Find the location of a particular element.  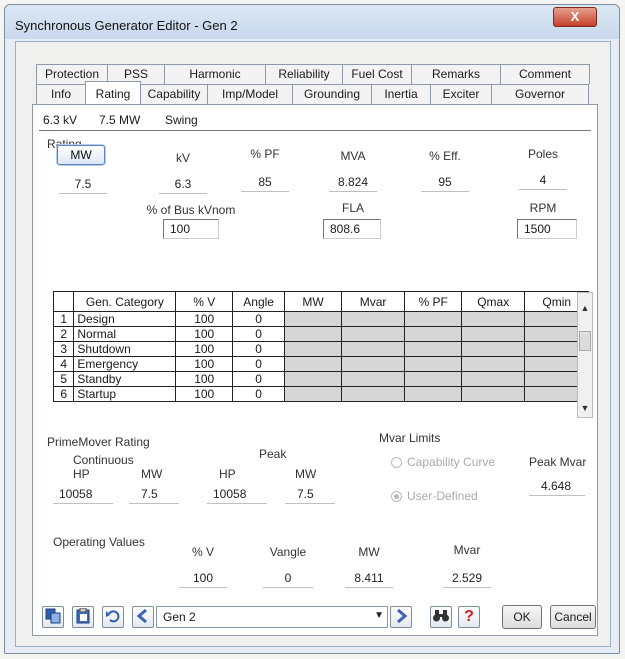

table-row: 1 Design 100 0 is located at coordinates (320, 319).